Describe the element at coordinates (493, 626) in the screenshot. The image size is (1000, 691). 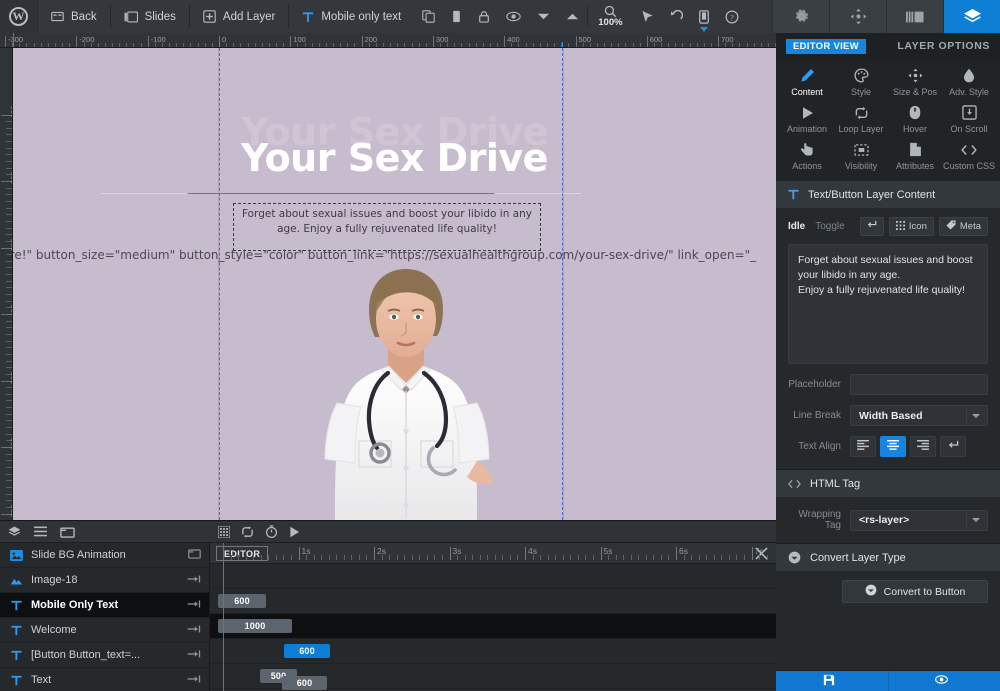
I see `timeline-track-row: 1000` at that location.